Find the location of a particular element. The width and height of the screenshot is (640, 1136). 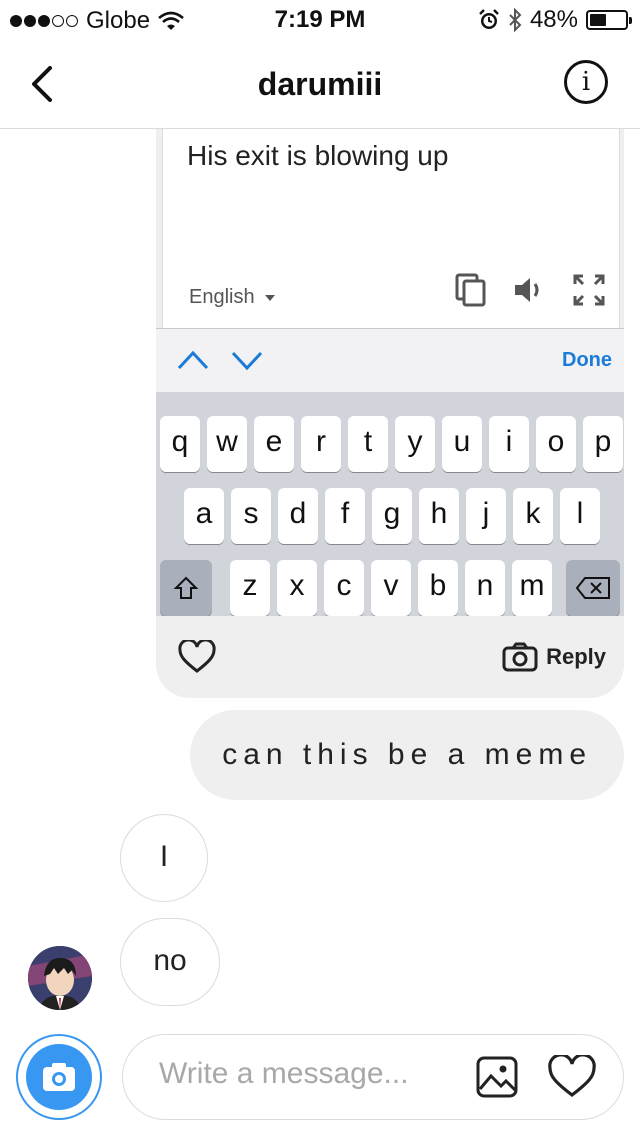

heart-icon is located at coordinates (572, 1077).